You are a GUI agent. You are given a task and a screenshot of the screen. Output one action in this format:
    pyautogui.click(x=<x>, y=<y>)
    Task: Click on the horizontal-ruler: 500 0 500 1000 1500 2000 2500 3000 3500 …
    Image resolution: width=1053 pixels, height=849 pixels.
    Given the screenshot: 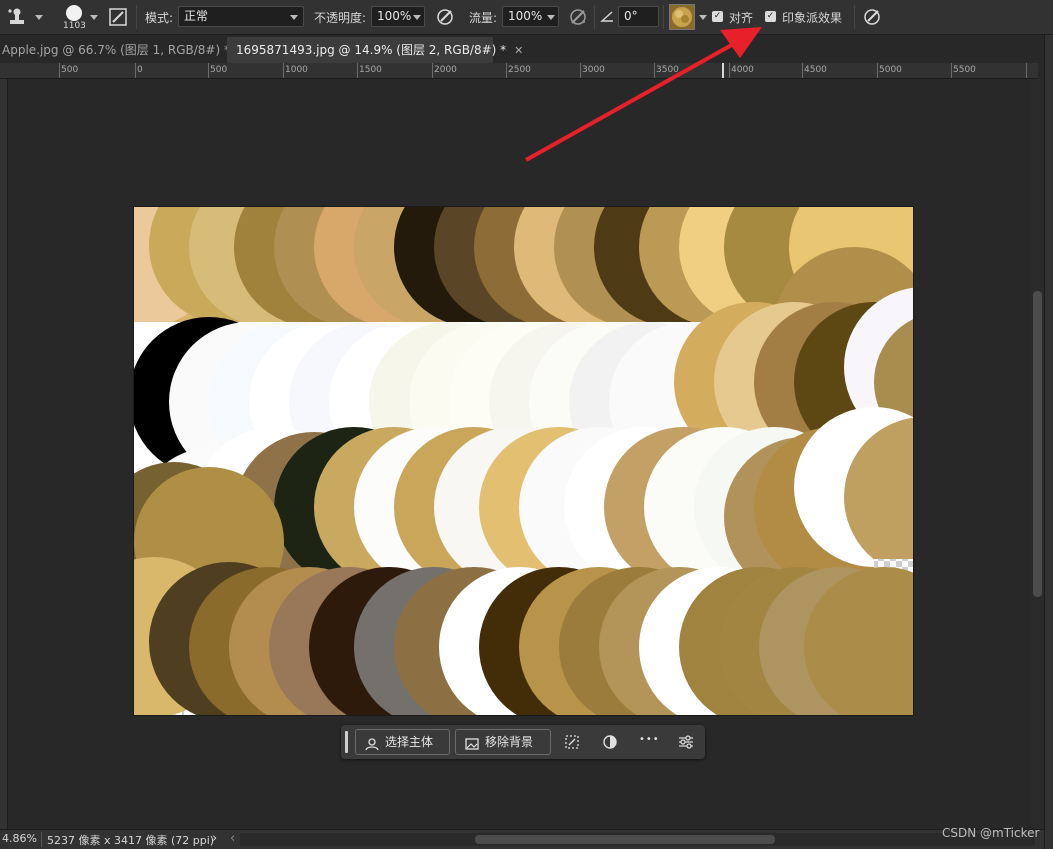 What is the action you would take?
    pyautogui.click(x=519, y=71)
    